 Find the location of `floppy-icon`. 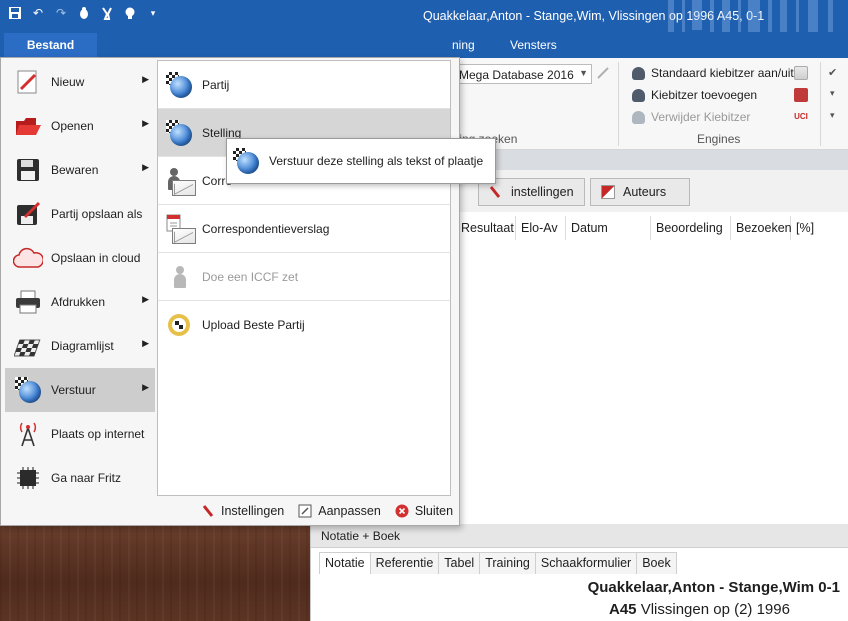

floppy-icon is located at coordinates (28, 170).